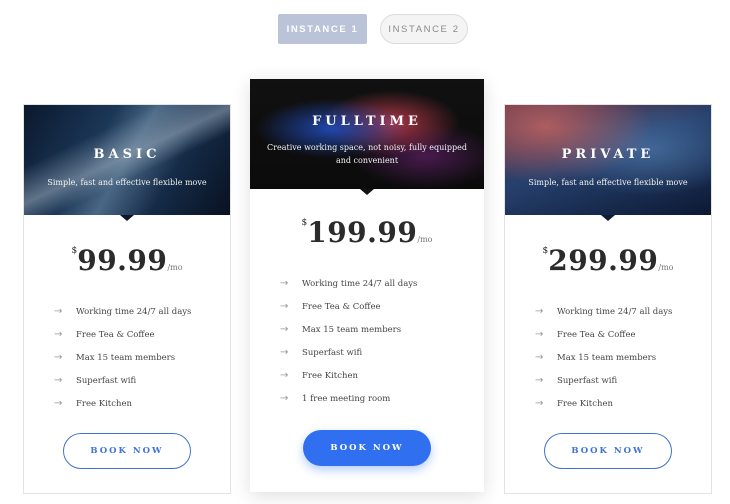  I want to click on plan-name: PRIVATE, so click(608, 154).